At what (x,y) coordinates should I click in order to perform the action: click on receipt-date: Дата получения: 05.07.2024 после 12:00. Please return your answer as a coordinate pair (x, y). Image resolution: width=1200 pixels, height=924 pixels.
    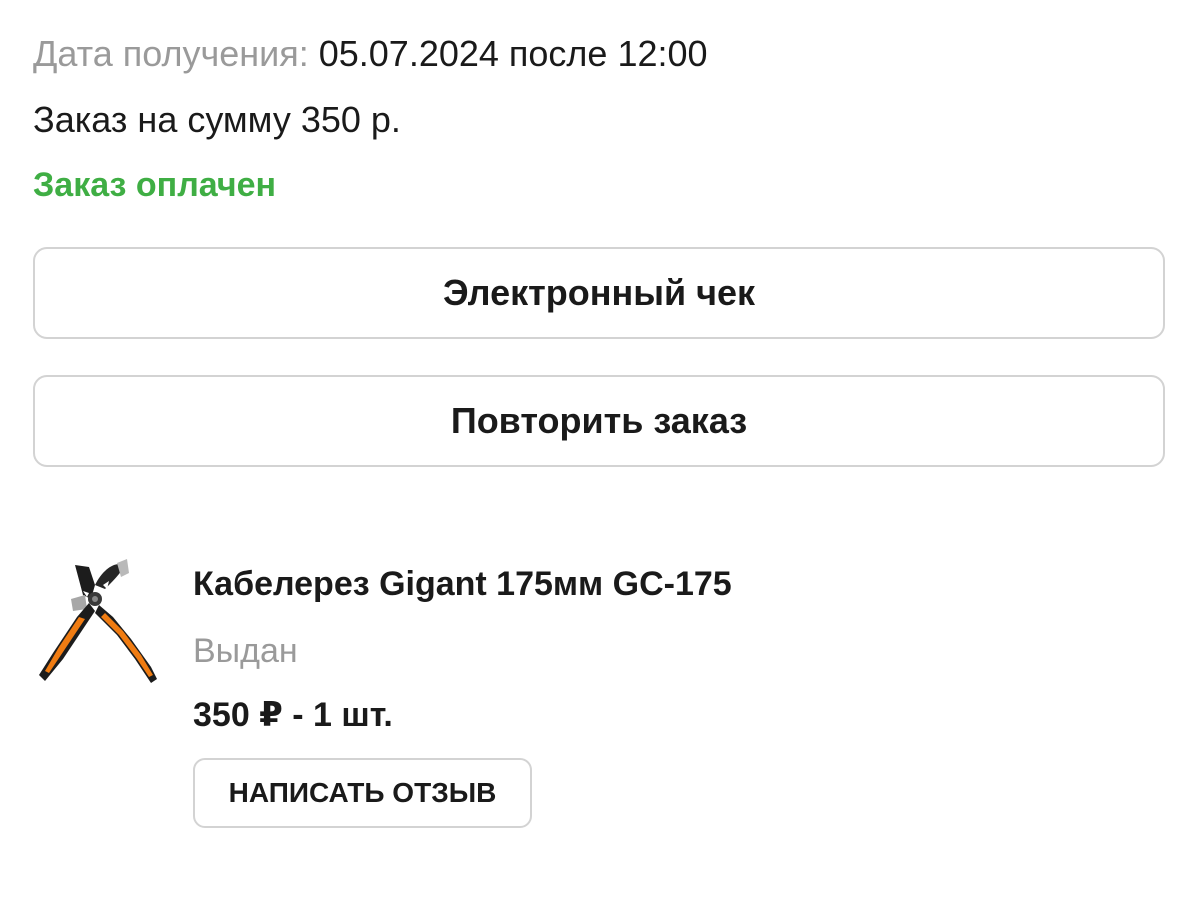
    Looking at the image, I should click on (370, 54).